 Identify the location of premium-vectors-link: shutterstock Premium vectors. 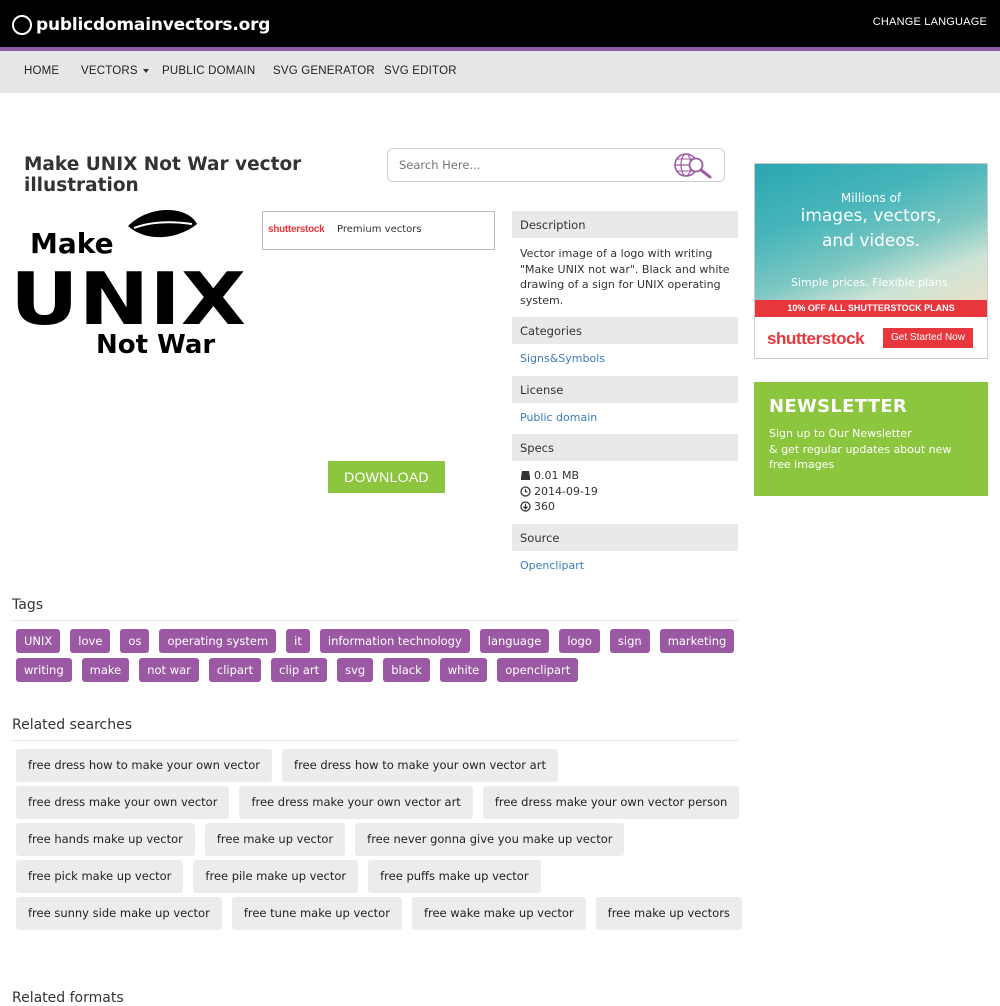
(378, 230).